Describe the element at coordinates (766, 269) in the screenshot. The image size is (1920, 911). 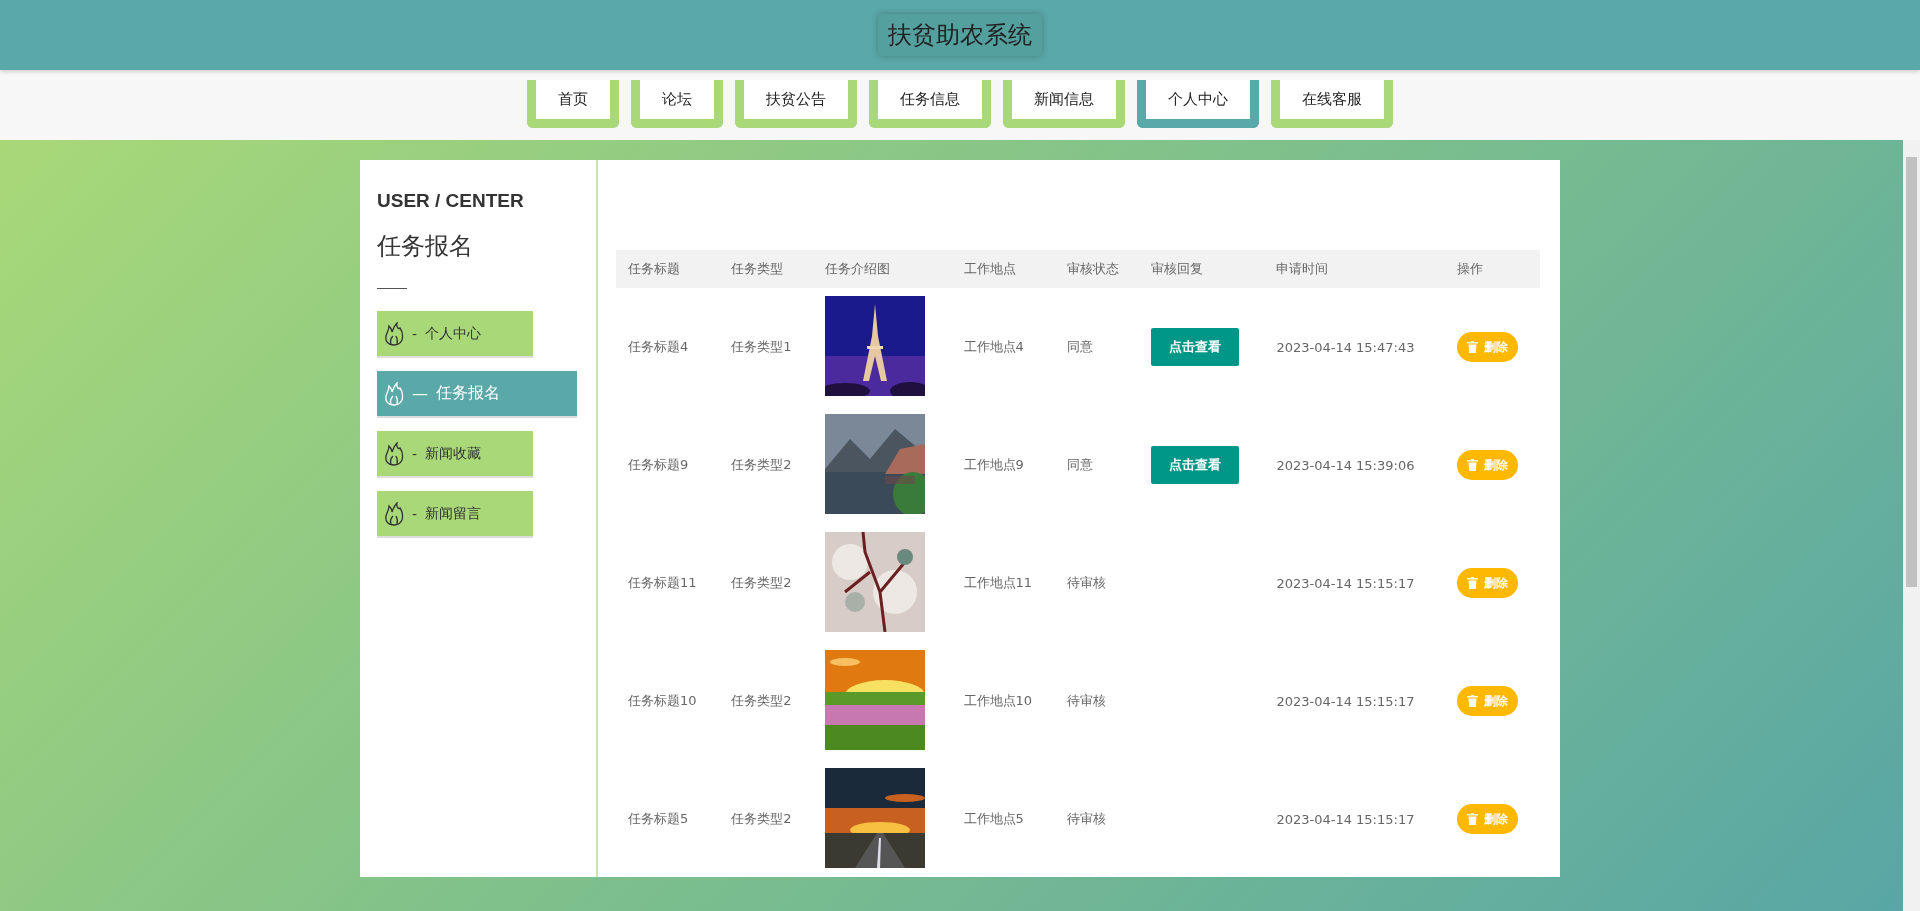
I see `column-header: 任务类型` at that location.